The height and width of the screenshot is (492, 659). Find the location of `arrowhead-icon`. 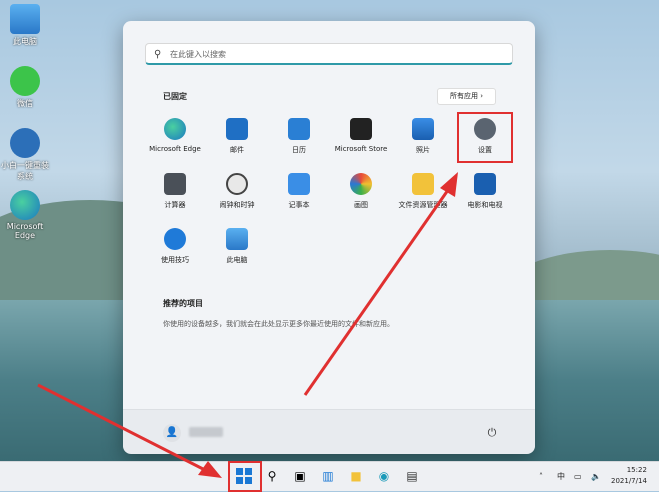

arrowhead-icon is located at coordinates (449, 184).